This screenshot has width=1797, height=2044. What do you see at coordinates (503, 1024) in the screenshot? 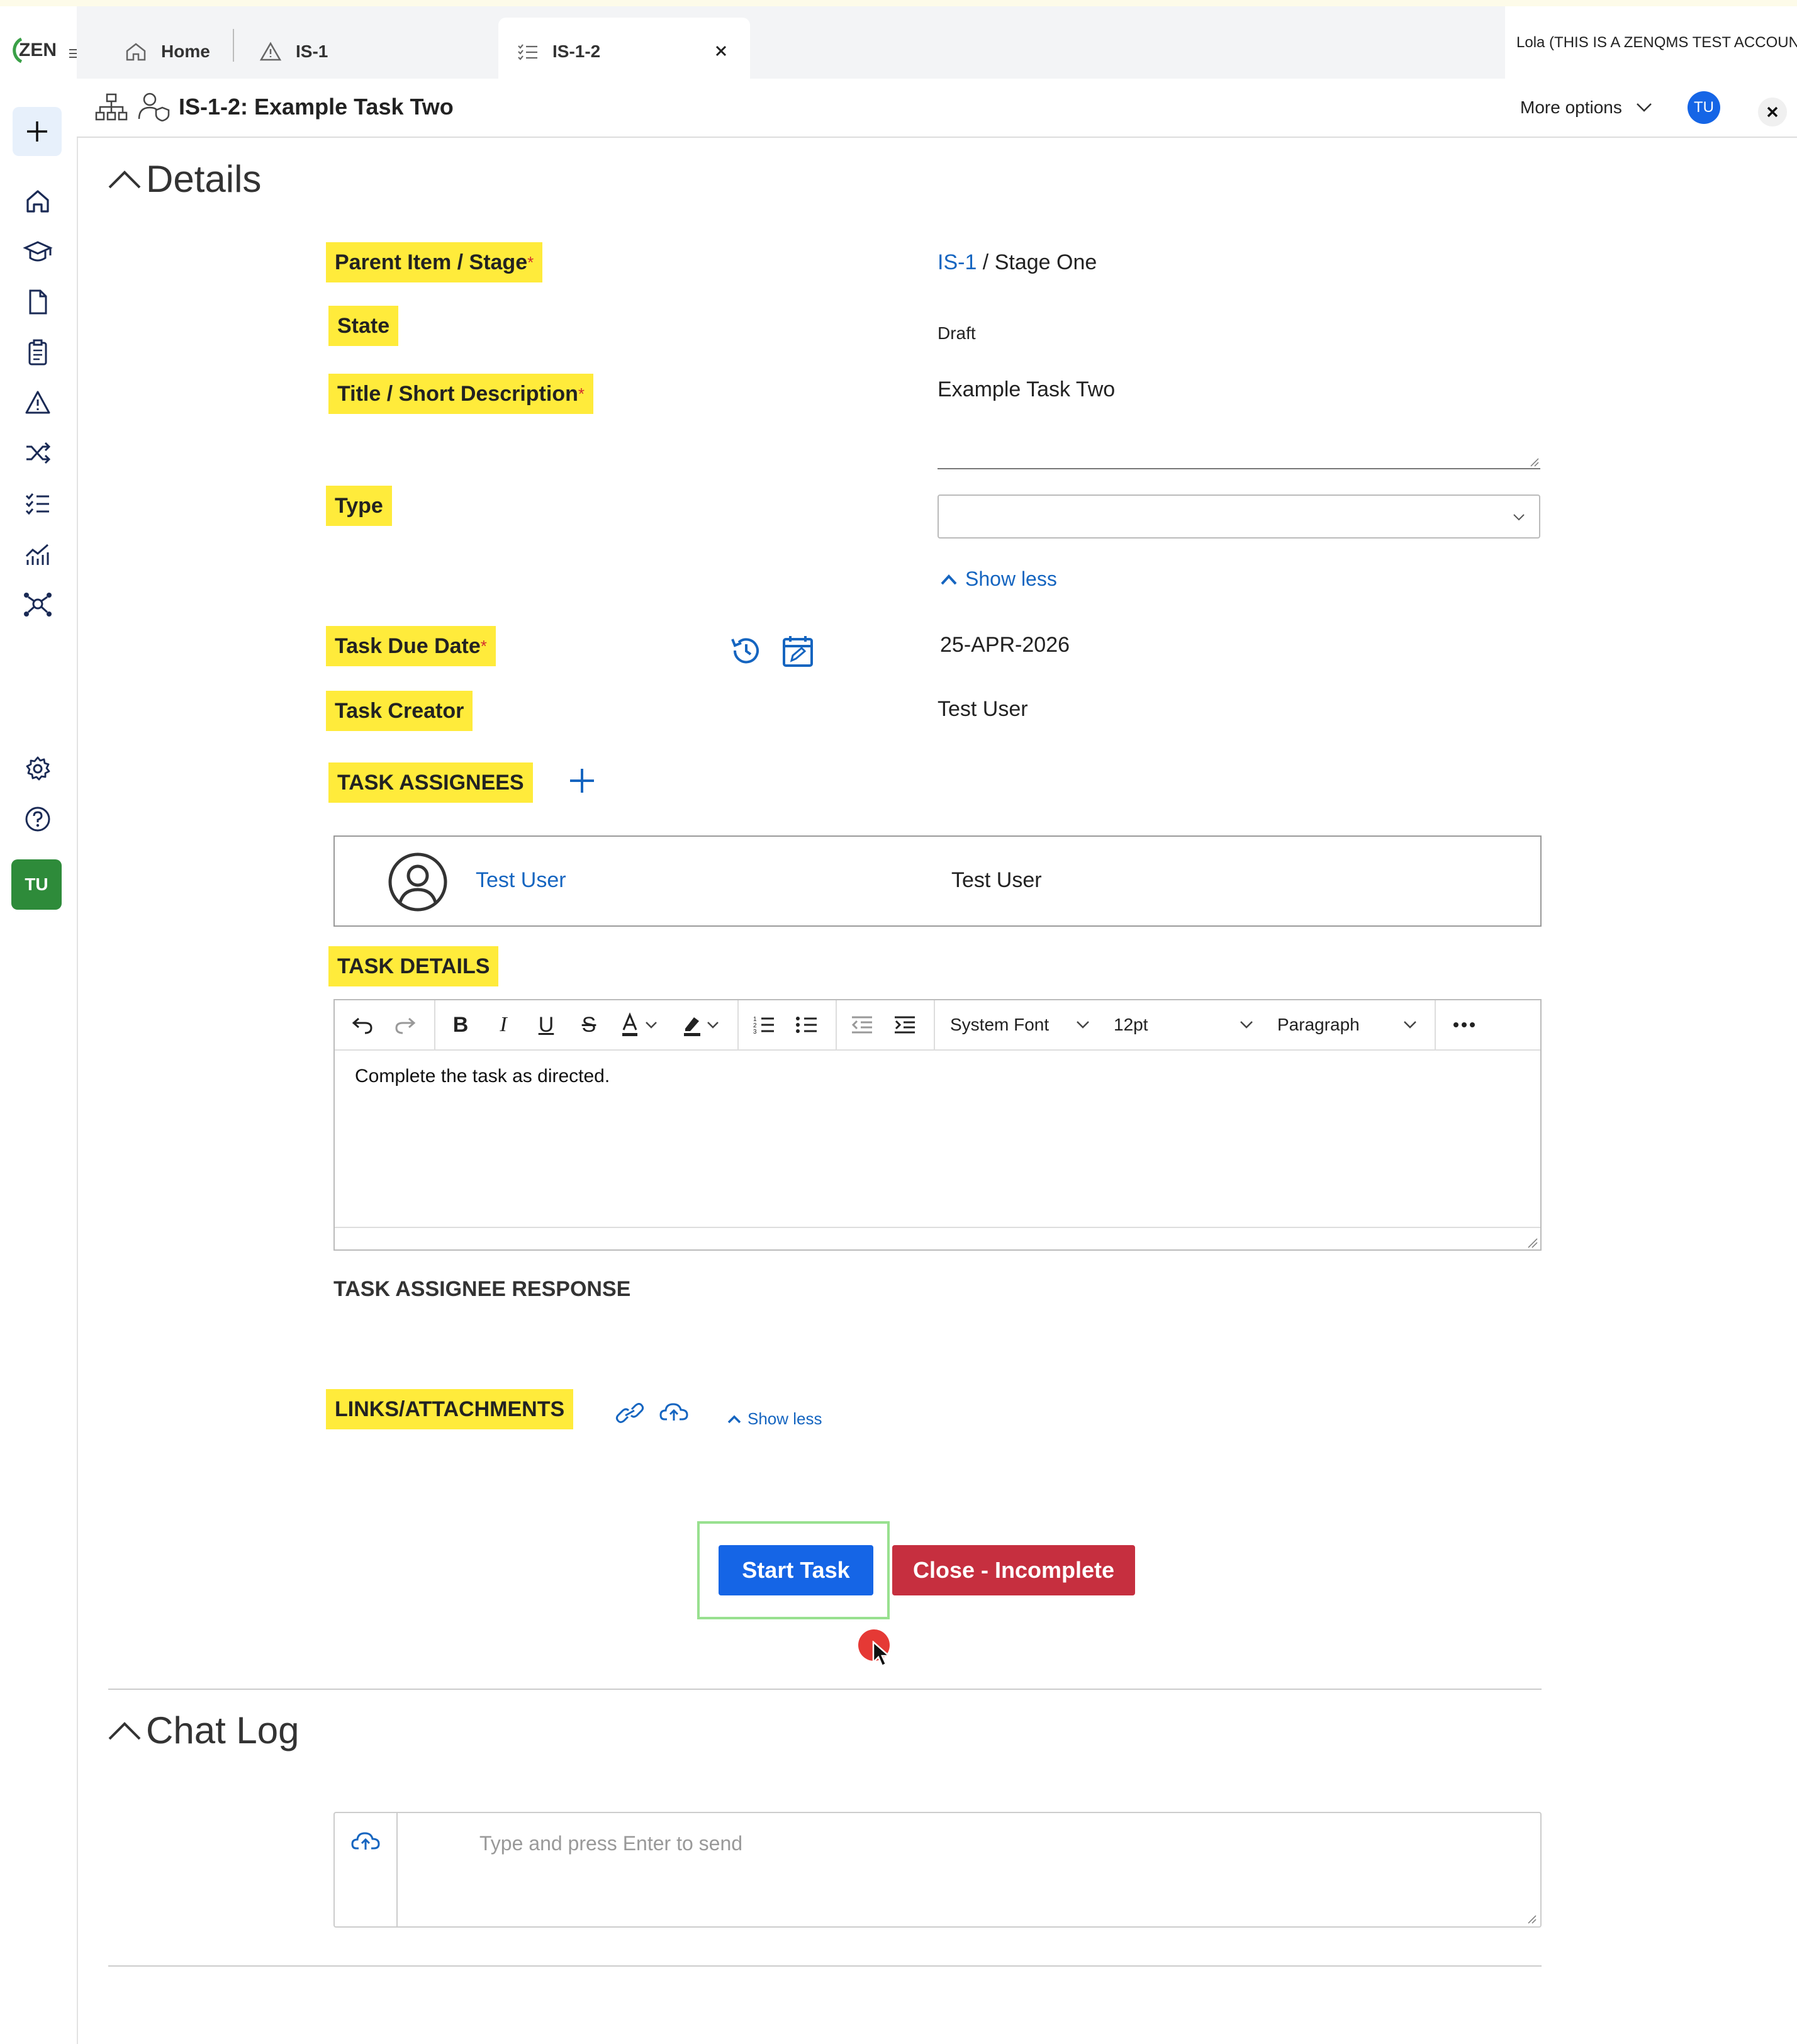
I see `italic-icon: I` at bounding box center [503, 1024].